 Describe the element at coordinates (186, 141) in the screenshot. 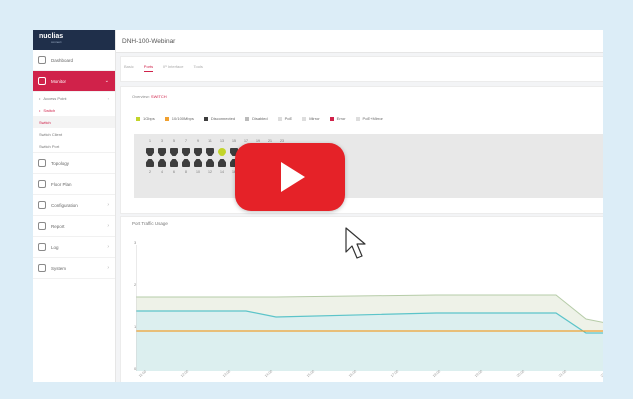

I see `port-number: 7` at that location.